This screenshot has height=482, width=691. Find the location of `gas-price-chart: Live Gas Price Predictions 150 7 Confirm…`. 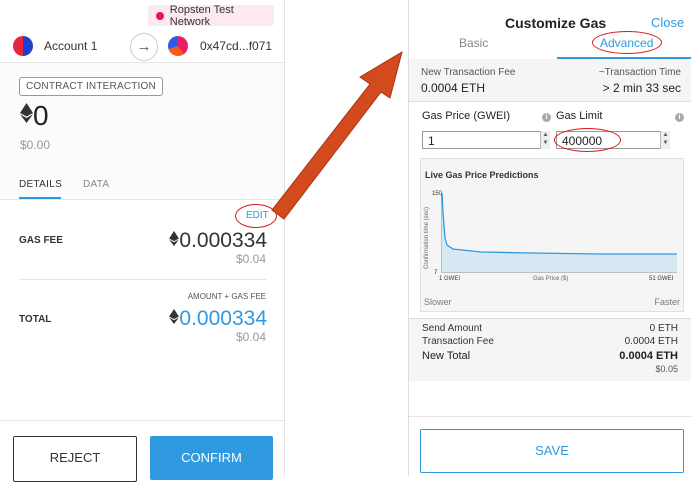

gas-price-chart: Live Gas Price Predictions 150 7 Confirm… is located at coordinates (552, 235).